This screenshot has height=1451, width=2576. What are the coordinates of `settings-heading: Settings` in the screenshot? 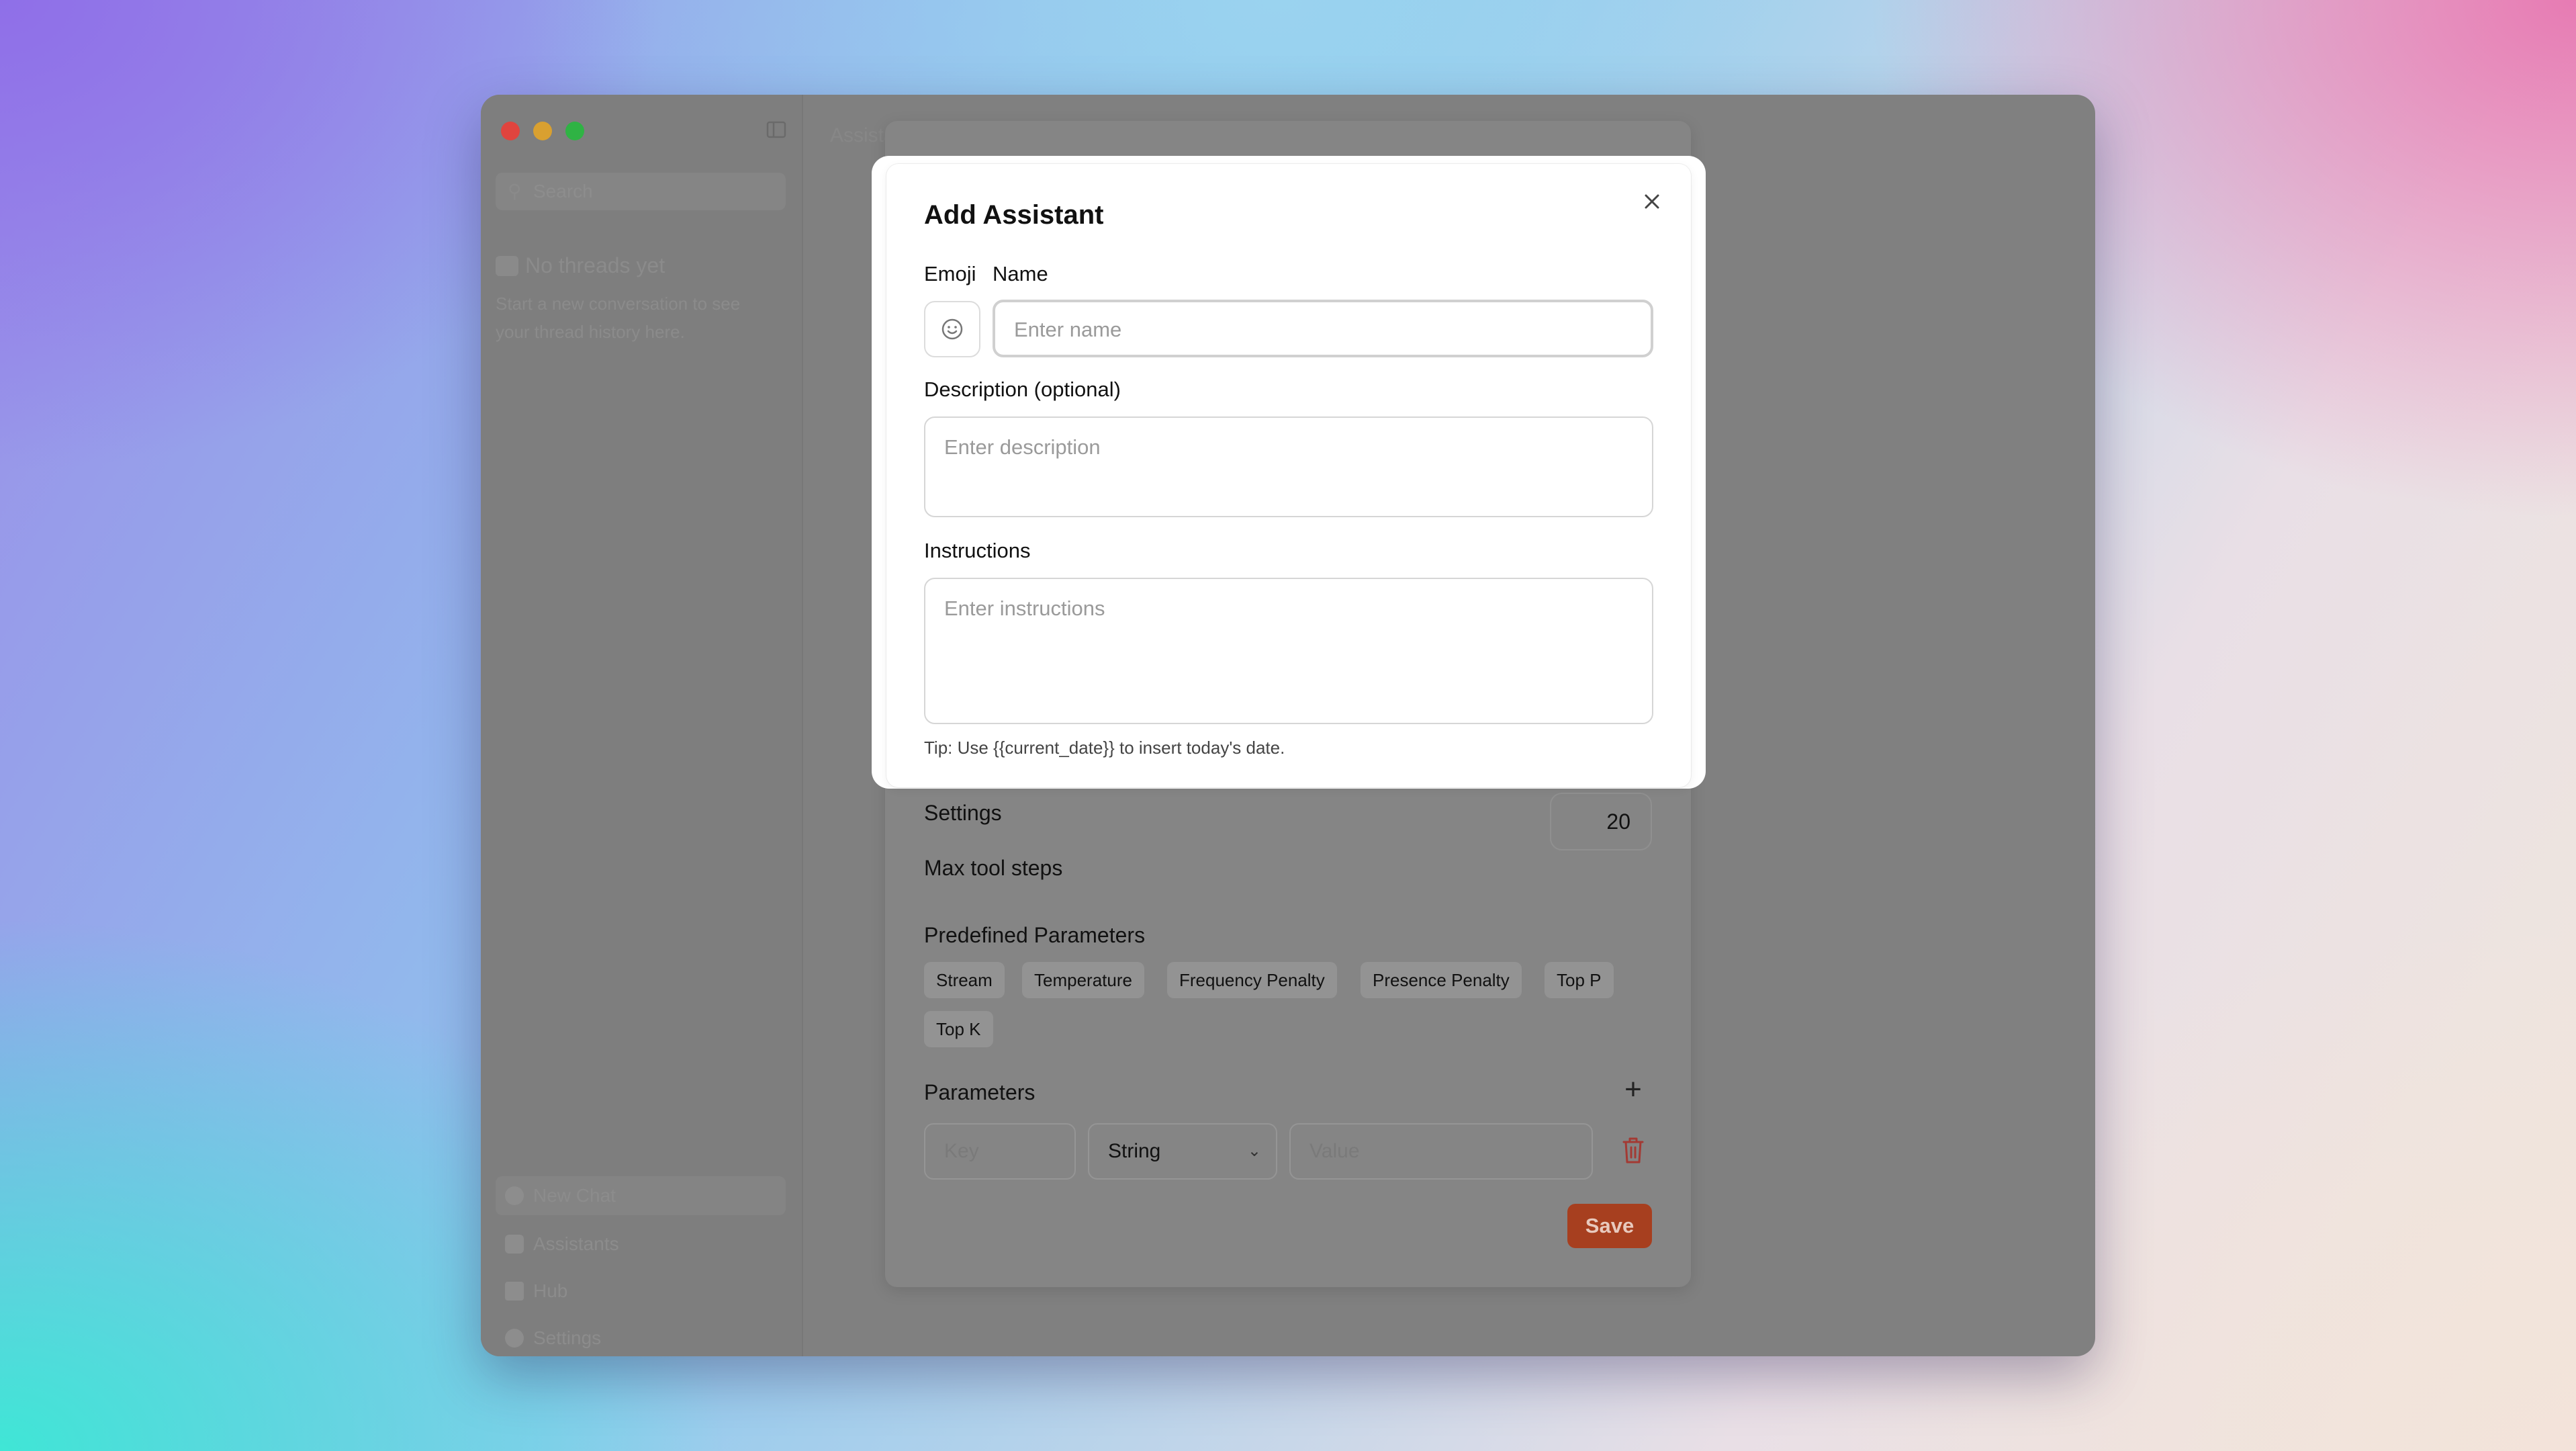 It's located at (963, 813).